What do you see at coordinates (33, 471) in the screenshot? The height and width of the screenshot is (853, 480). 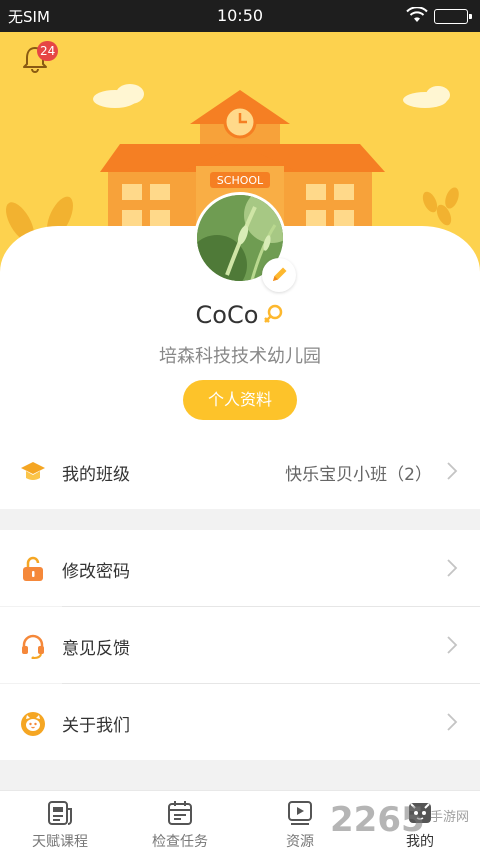 I see `graduation-cap-icon` at bounding box center [33, 471].